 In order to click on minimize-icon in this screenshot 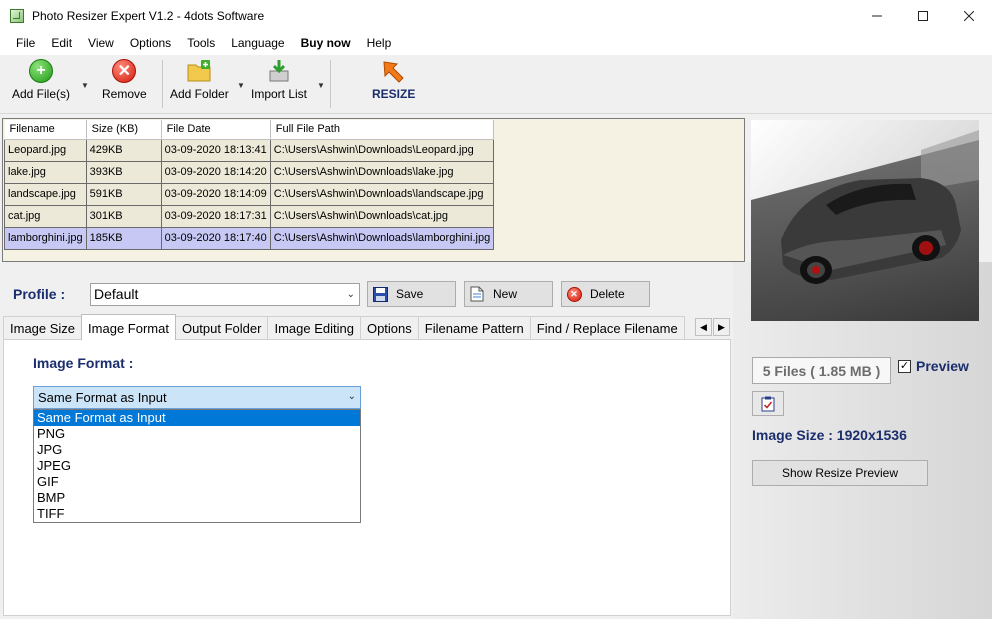, I will do `click(877, 15)`.